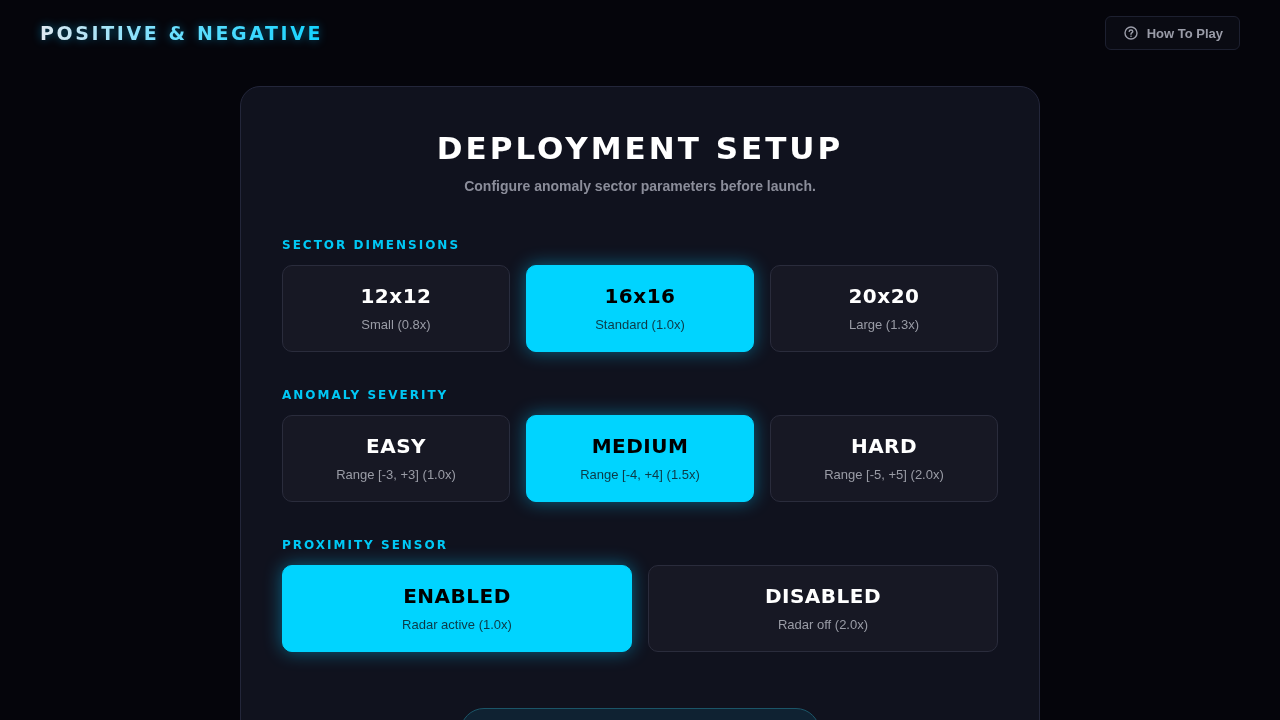  Describe the element at coordinates (371, 245) in the screenshot. I see `section-label: SECTOR DIMENSIONS` at that location.